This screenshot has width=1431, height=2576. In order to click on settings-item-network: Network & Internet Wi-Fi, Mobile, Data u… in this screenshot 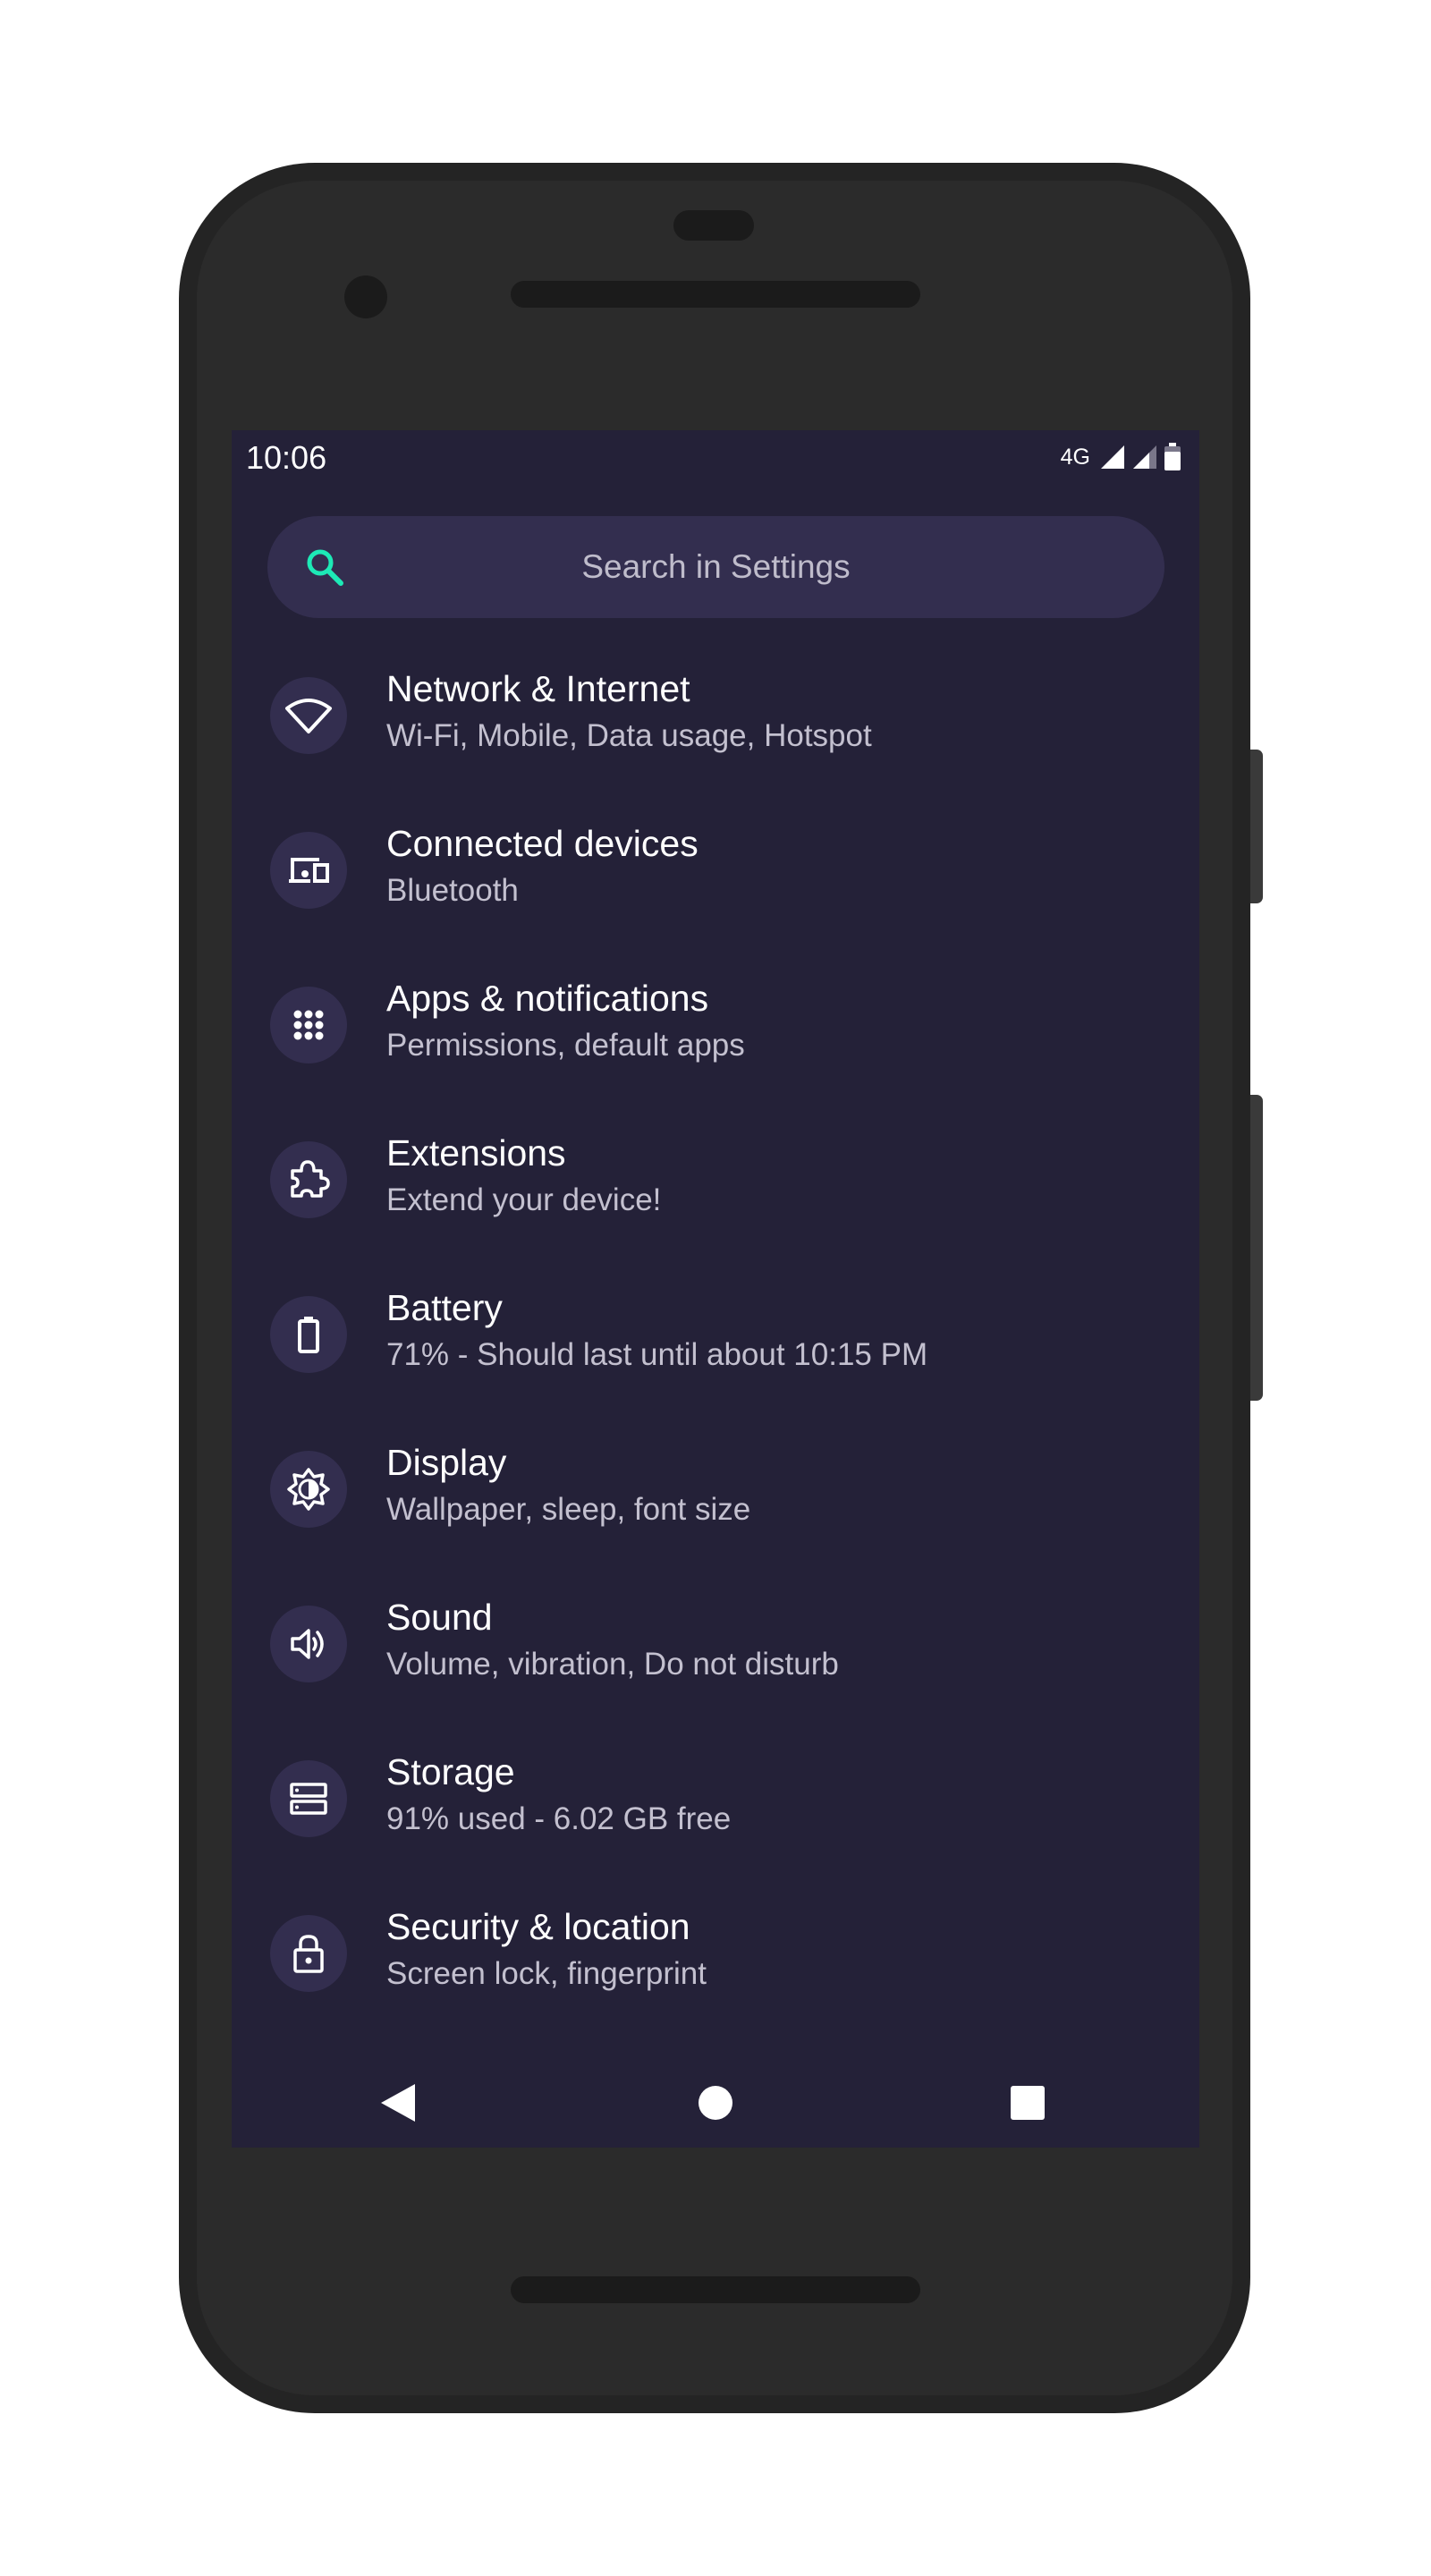, I will do `click(716, 725)`.